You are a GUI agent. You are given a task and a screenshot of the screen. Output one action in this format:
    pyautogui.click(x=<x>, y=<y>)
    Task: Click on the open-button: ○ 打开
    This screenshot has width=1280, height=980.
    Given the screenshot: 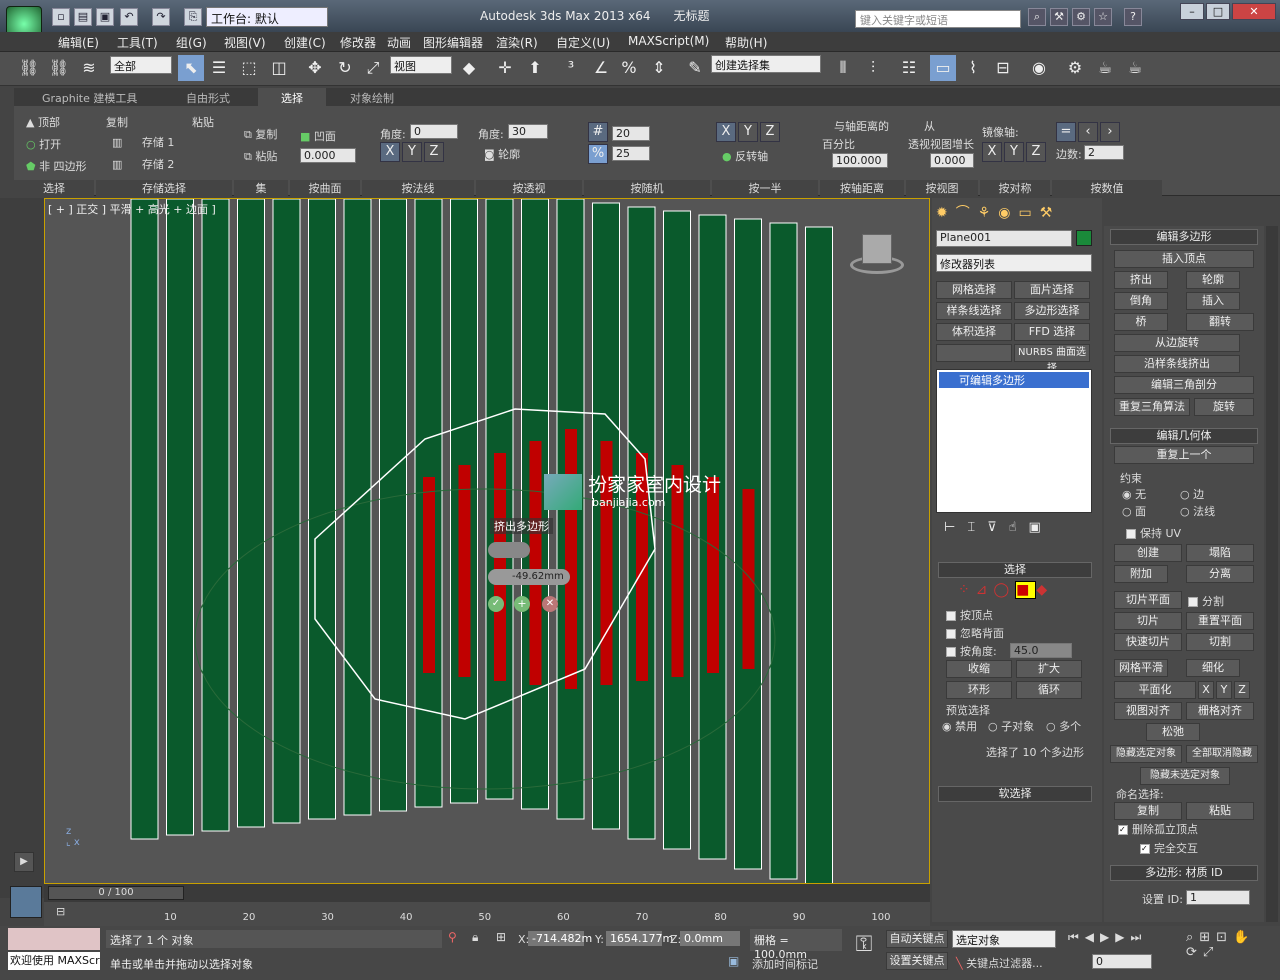 What is the action you would take?
    pyautogui.click(x=43, y=144)
    